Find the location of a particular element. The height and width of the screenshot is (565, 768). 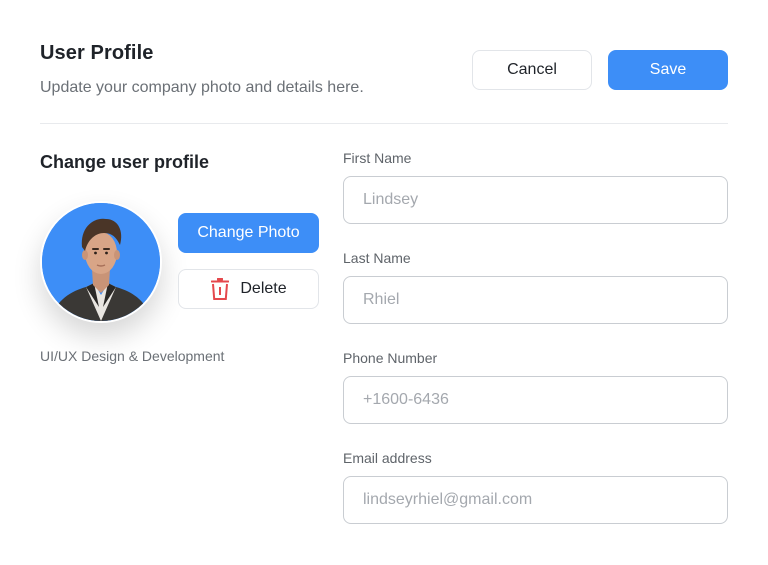

avatar-portrait is located at coordinates (101, 262).